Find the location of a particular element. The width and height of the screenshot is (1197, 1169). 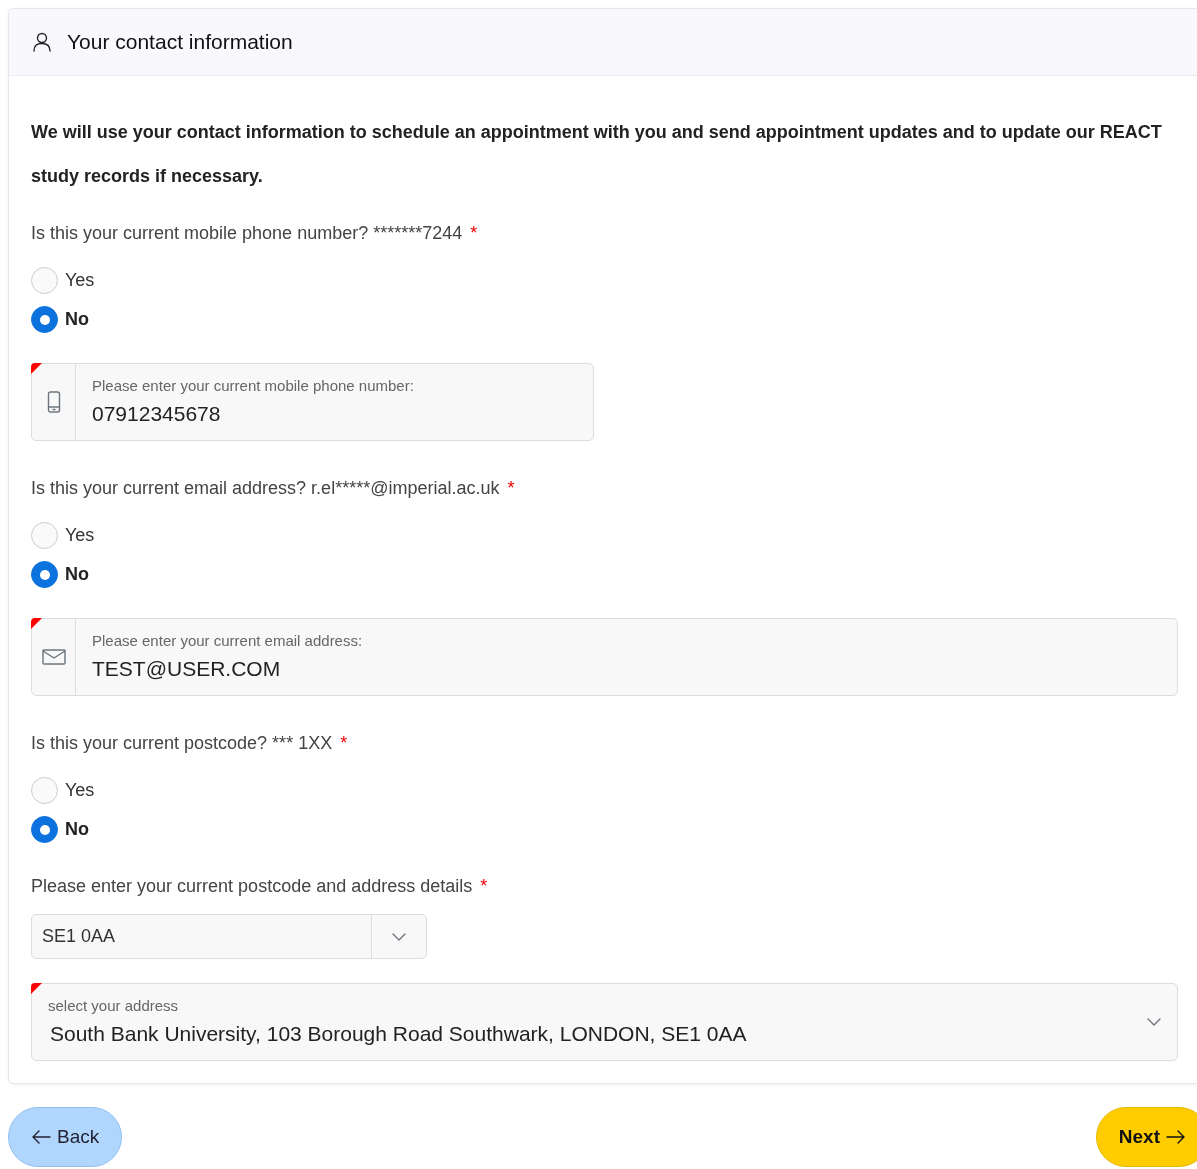

envelope-icon is located at coordinates (53, 657).